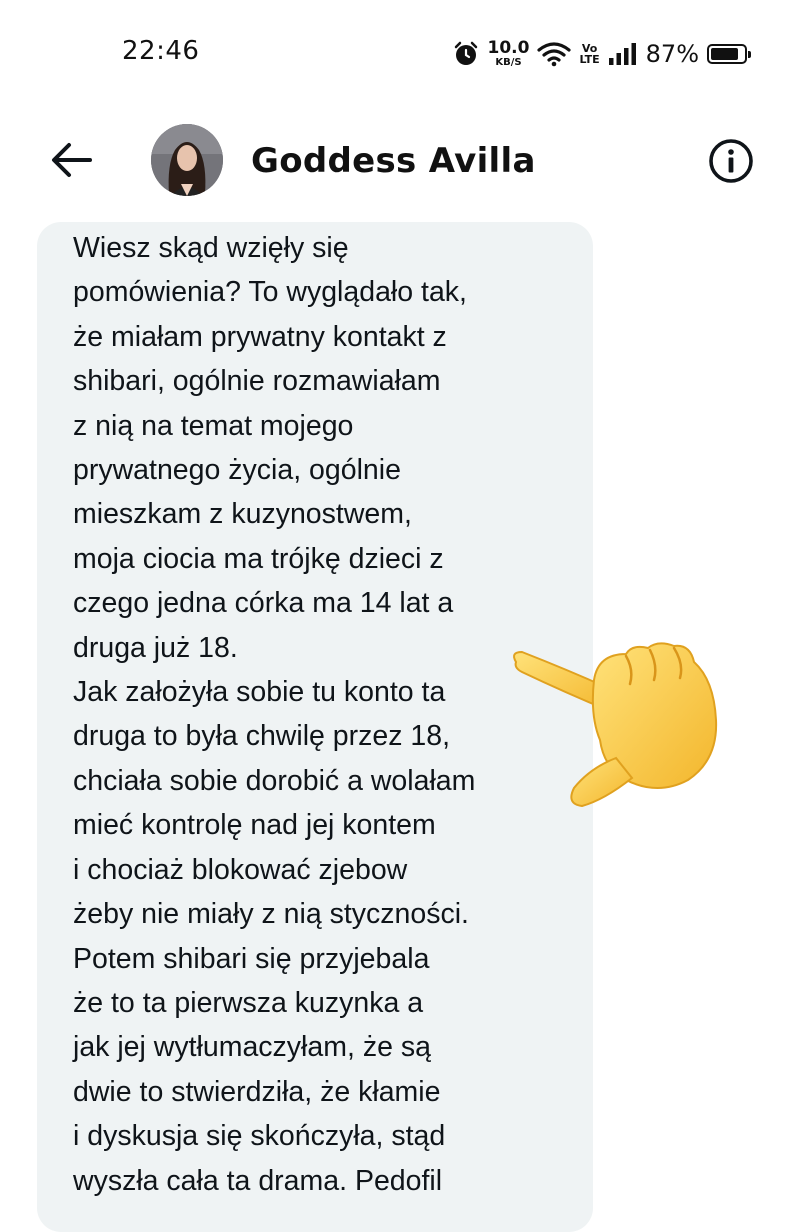  I want to click on info-icon, so click(731, 161).